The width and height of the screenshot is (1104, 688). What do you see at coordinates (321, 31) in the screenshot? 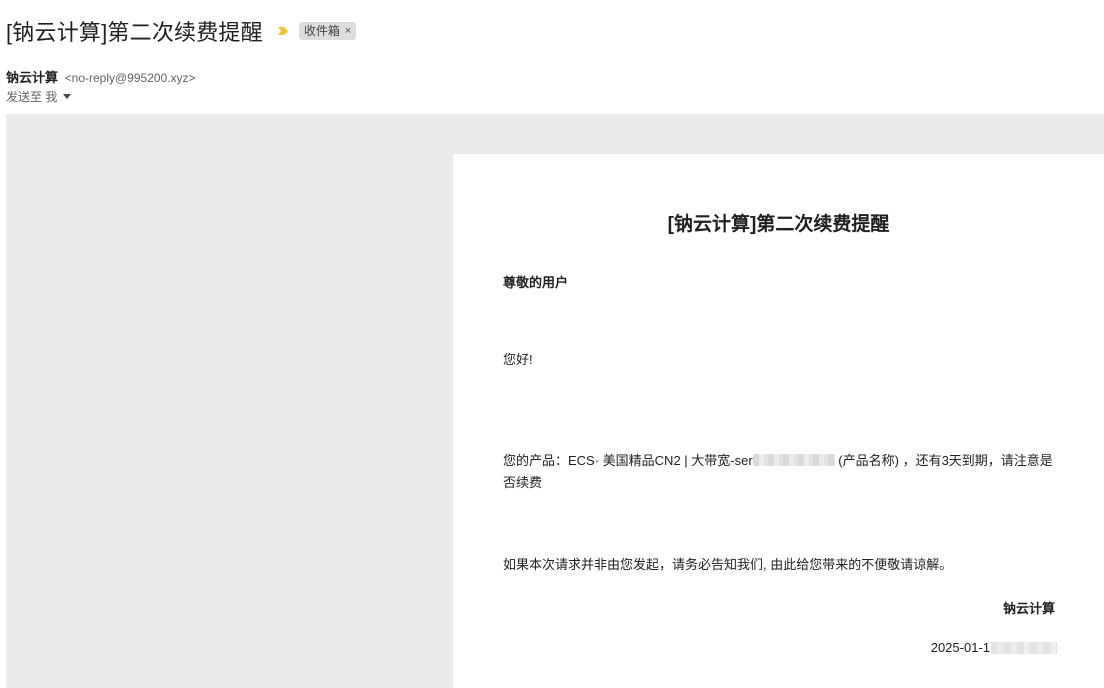
I see `inbox-label-text: 收件箱` at bounding box center [321, 31].